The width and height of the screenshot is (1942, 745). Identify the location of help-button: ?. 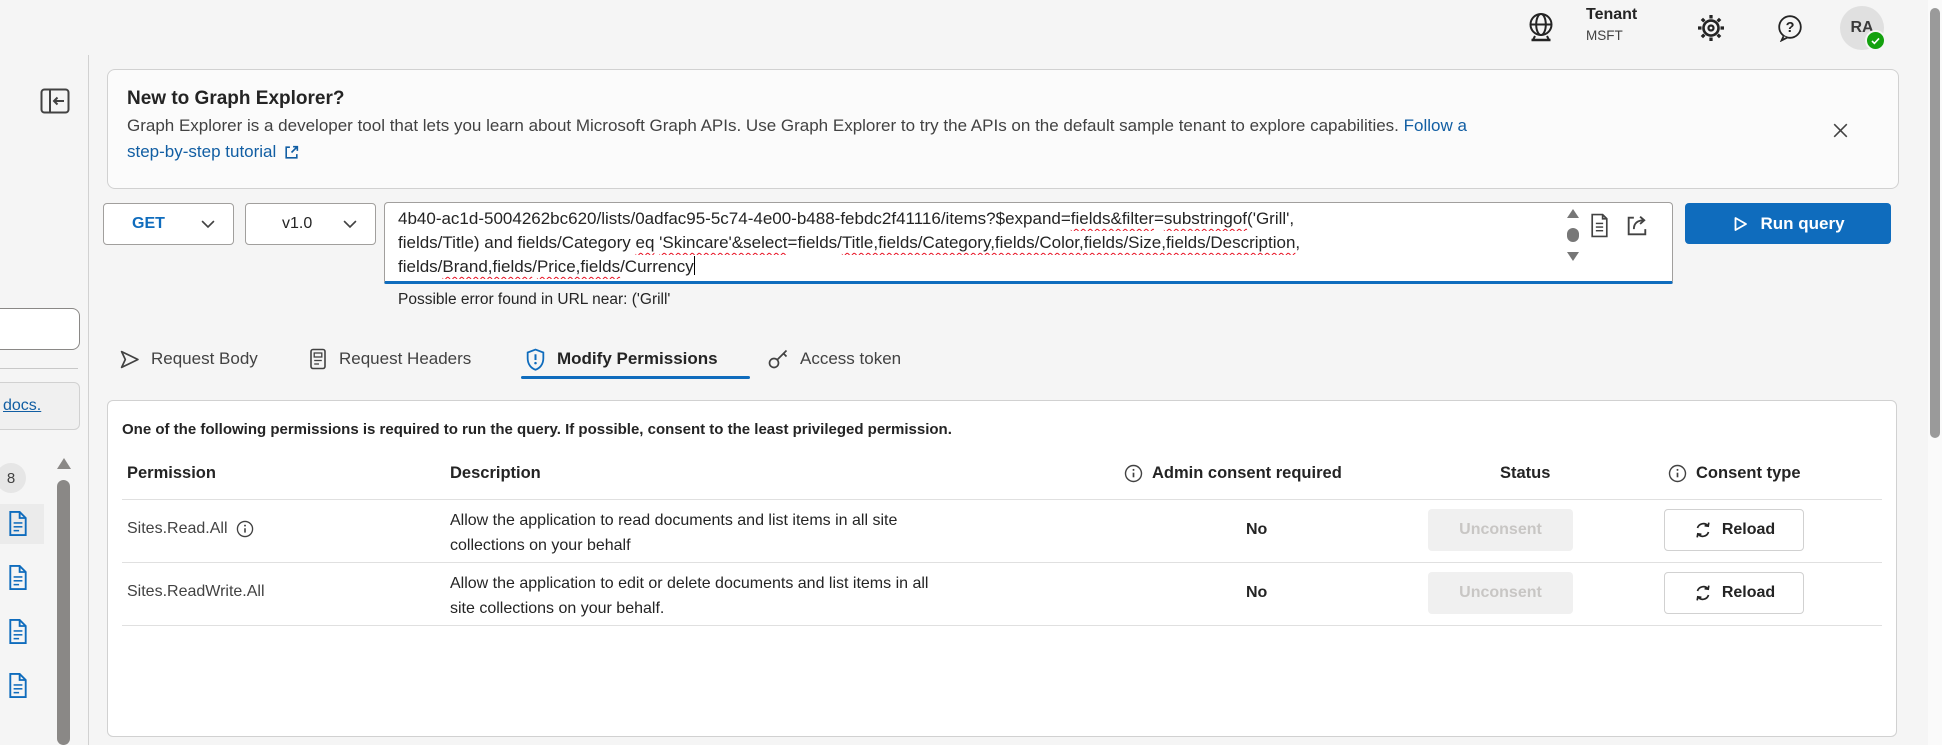
(1790, 28).